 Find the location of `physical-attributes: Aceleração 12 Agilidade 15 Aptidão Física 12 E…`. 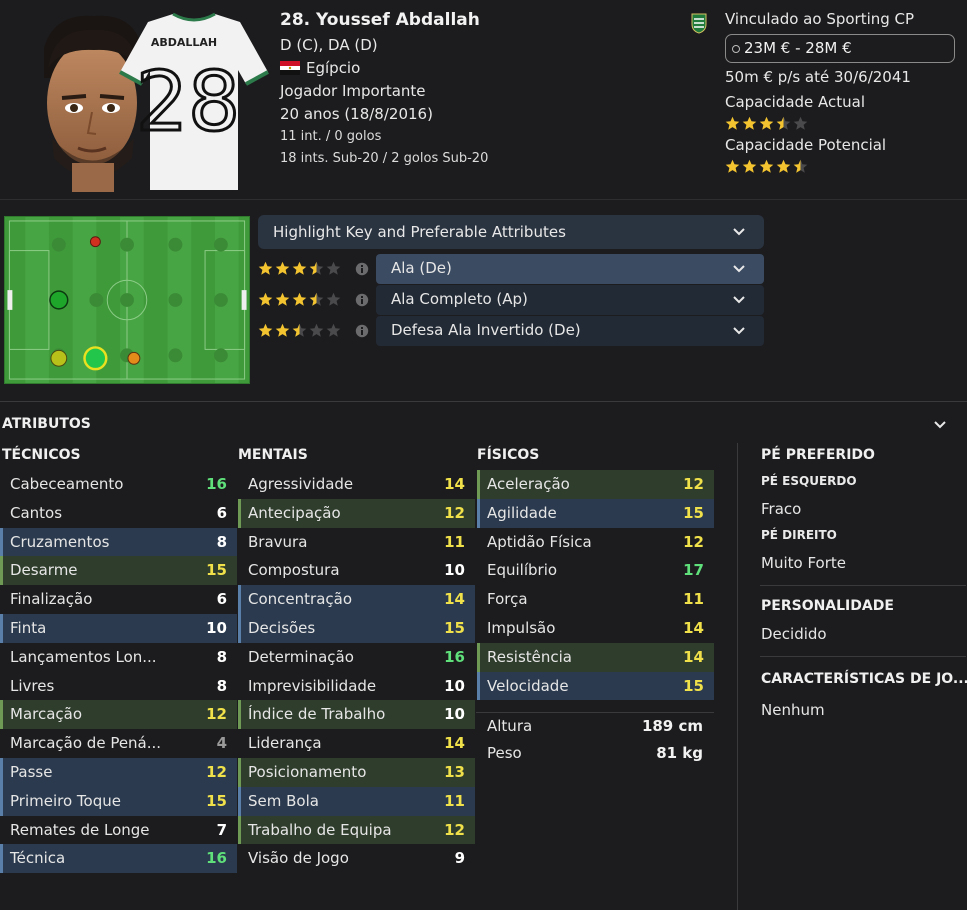

physical-attributes: Aceleração 12 Agilidade 15 Aptidão Física 12 E… is located at coordinates (595, 585).